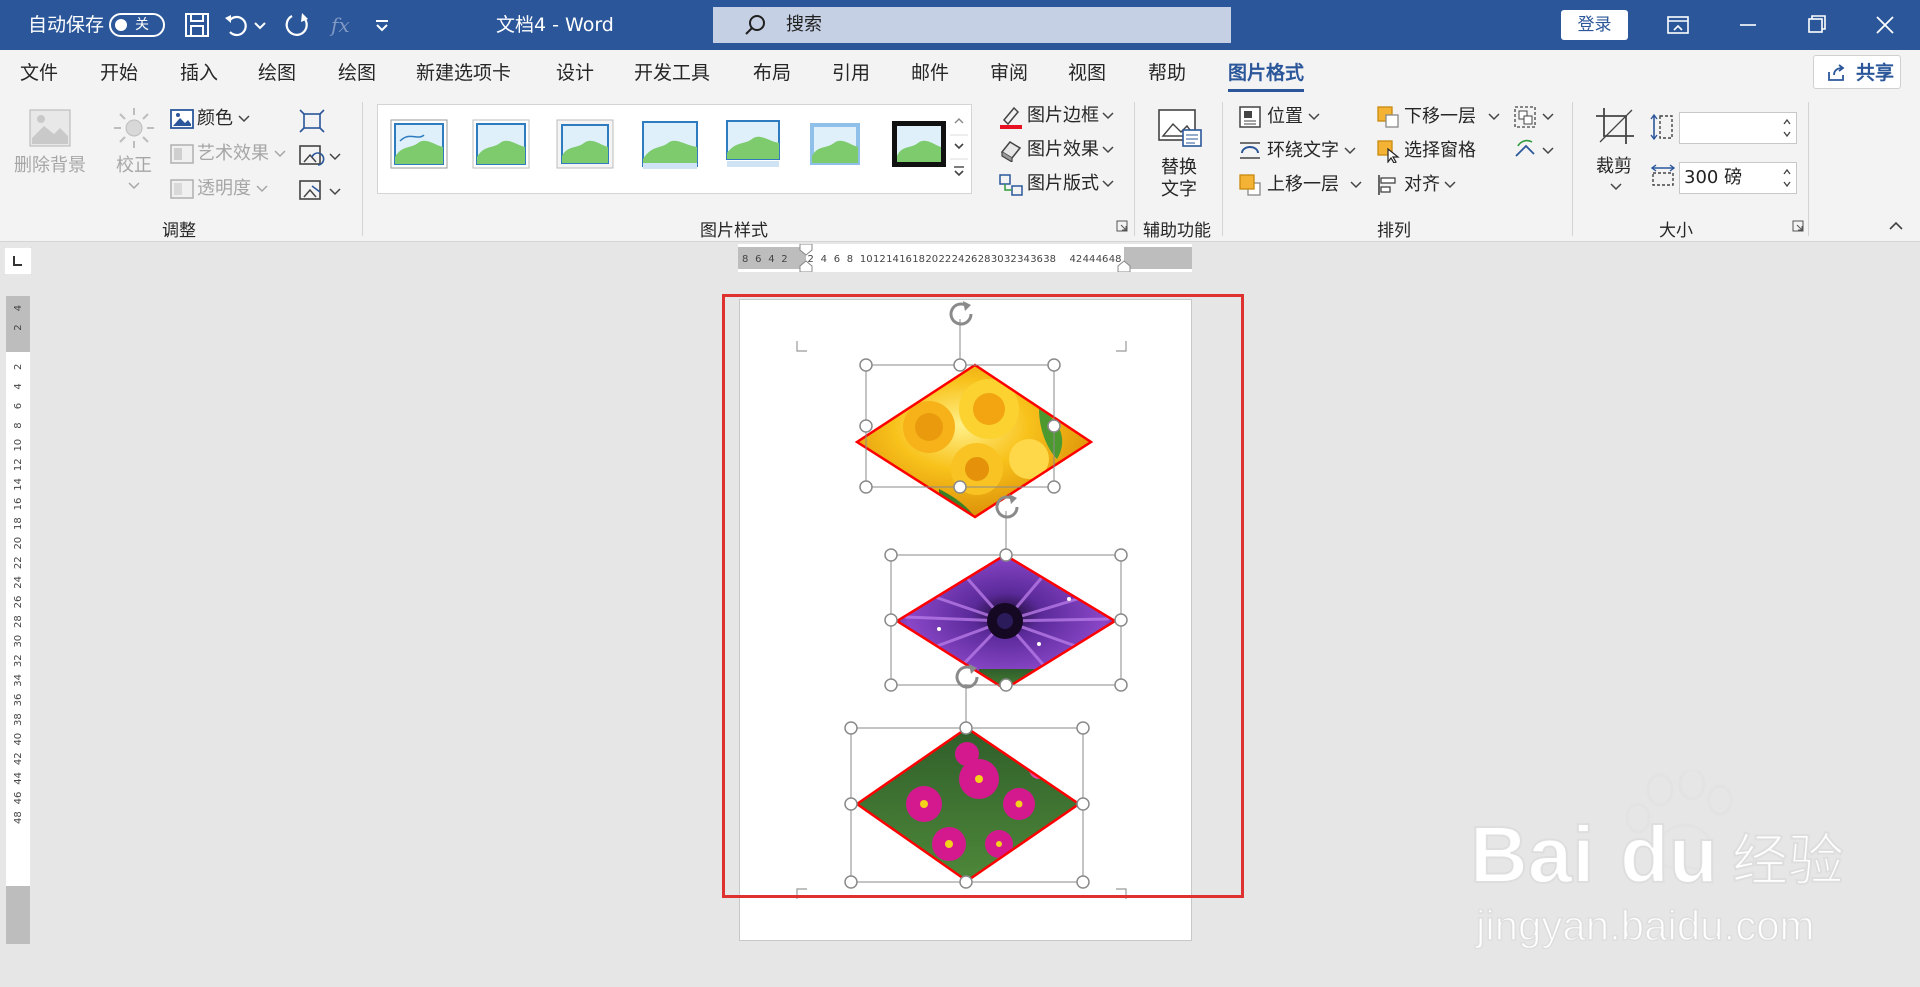 The height and width of the screenshot is (987, 1920). What do you see at coordinates (199, 73) in the screenshot?
I see `tab-insert: 插入` at bounding box center [199, 73].